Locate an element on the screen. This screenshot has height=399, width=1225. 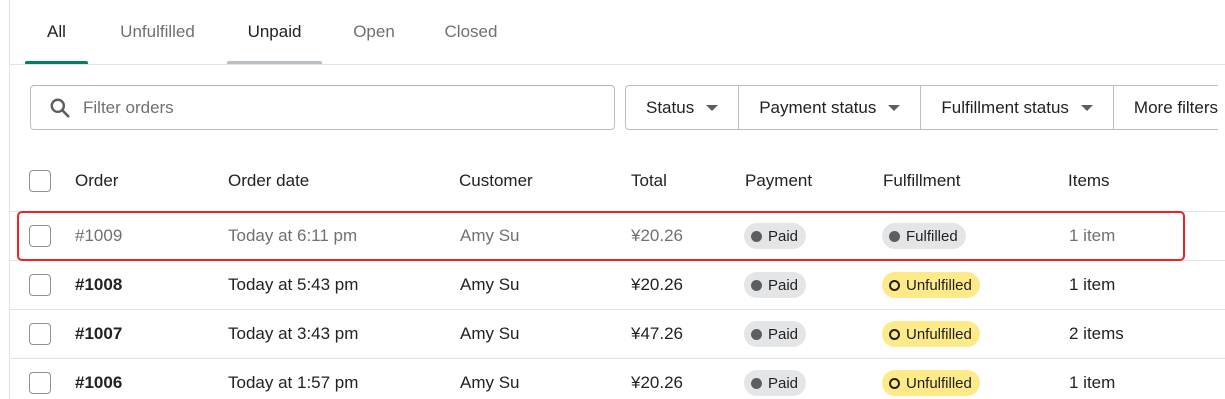
tab-label: Unpaid is located at coordinates (274, 31).